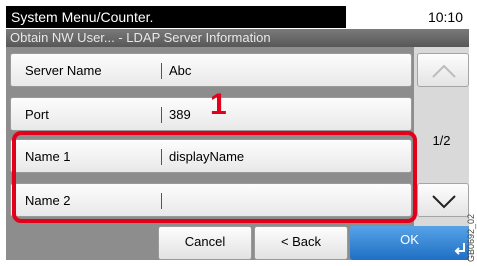 The height and width of the screenshot is (266, 477). I want to click on ok-button: OK, so click(409, 243).